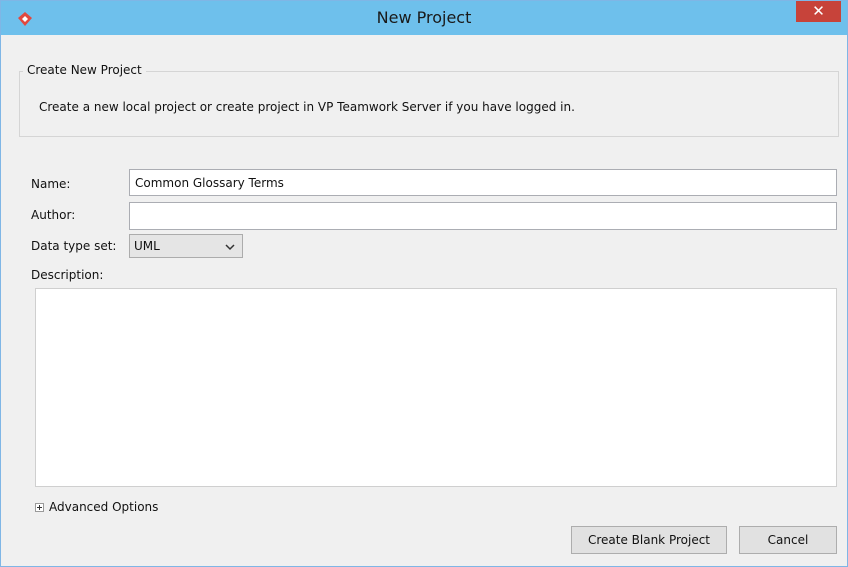 The image size is (848, 567). I want to click on data-type-set-value: UML, so click(147, 246).